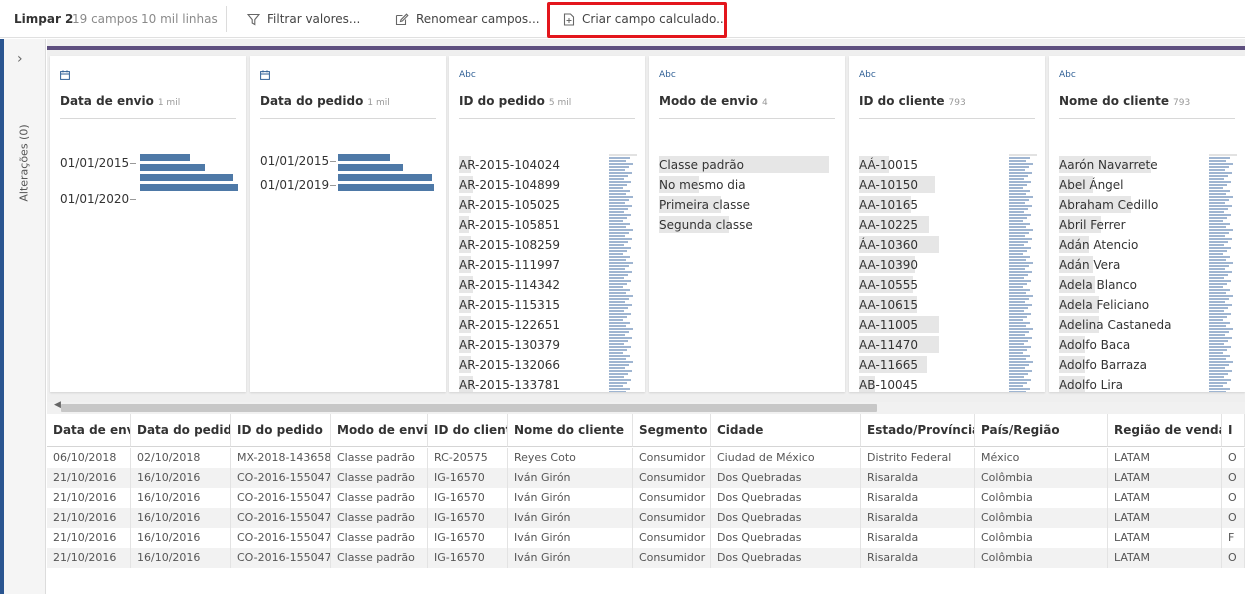 The height and width of the screenshot is (594, 1245). Describe the element at coordinates (1233, 538) in the screenshot. I see `table-cell: F` at that location.